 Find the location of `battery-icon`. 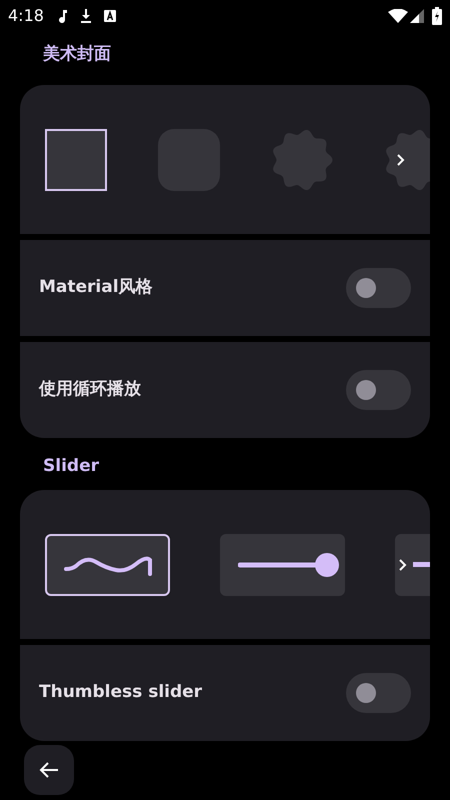

battery-icon is located at coordinates (437, 16).